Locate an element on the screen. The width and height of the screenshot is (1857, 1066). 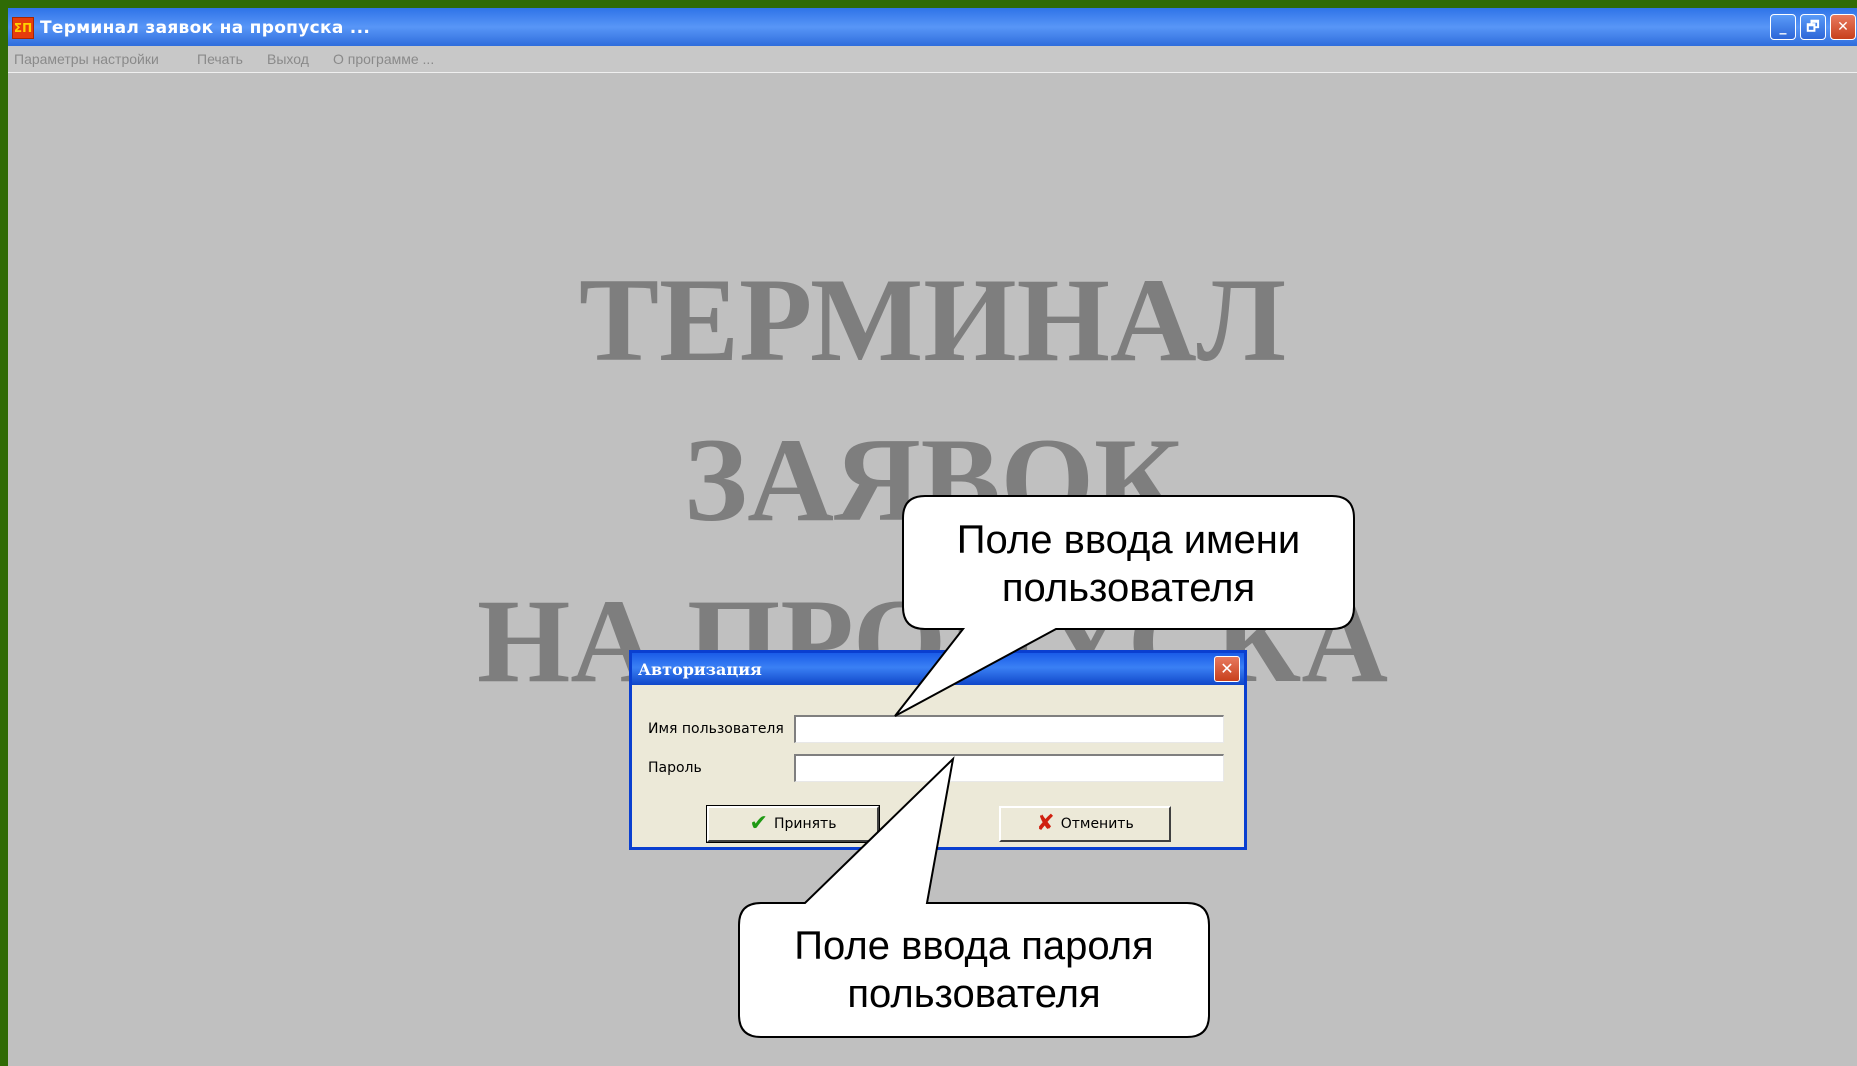
username-callout-text: Поле ввода имени пользователя is located at coordinates (1128, 564).